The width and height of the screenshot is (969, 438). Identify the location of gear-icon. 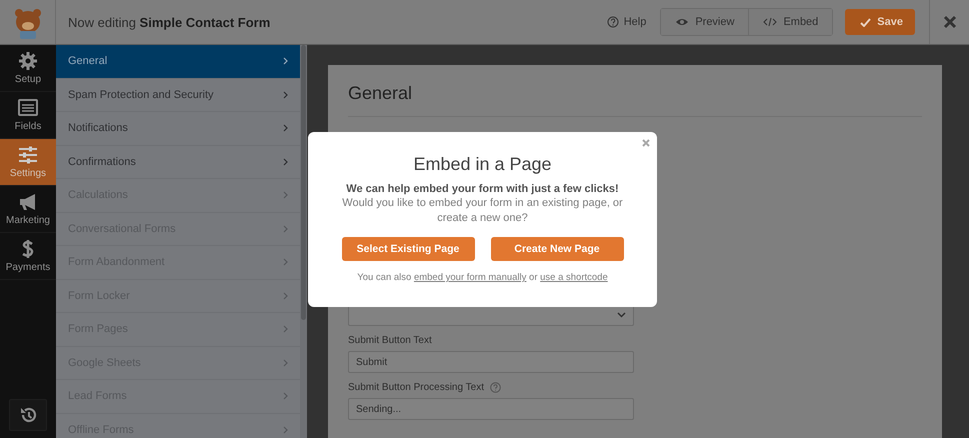
(28, 61).